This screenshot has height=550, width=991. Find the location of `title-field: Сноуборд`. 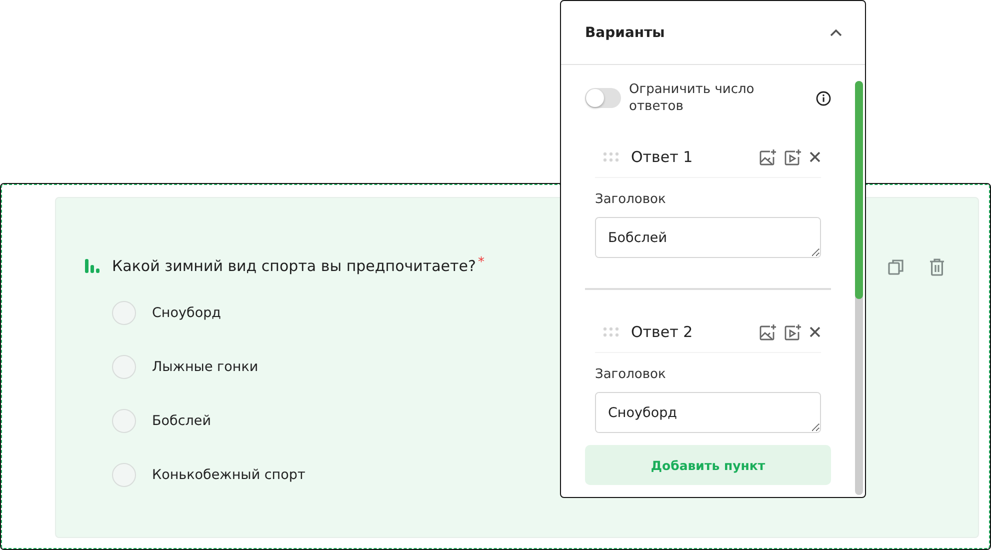

title-field: Сноуборд is located at coordinates (708, 412).